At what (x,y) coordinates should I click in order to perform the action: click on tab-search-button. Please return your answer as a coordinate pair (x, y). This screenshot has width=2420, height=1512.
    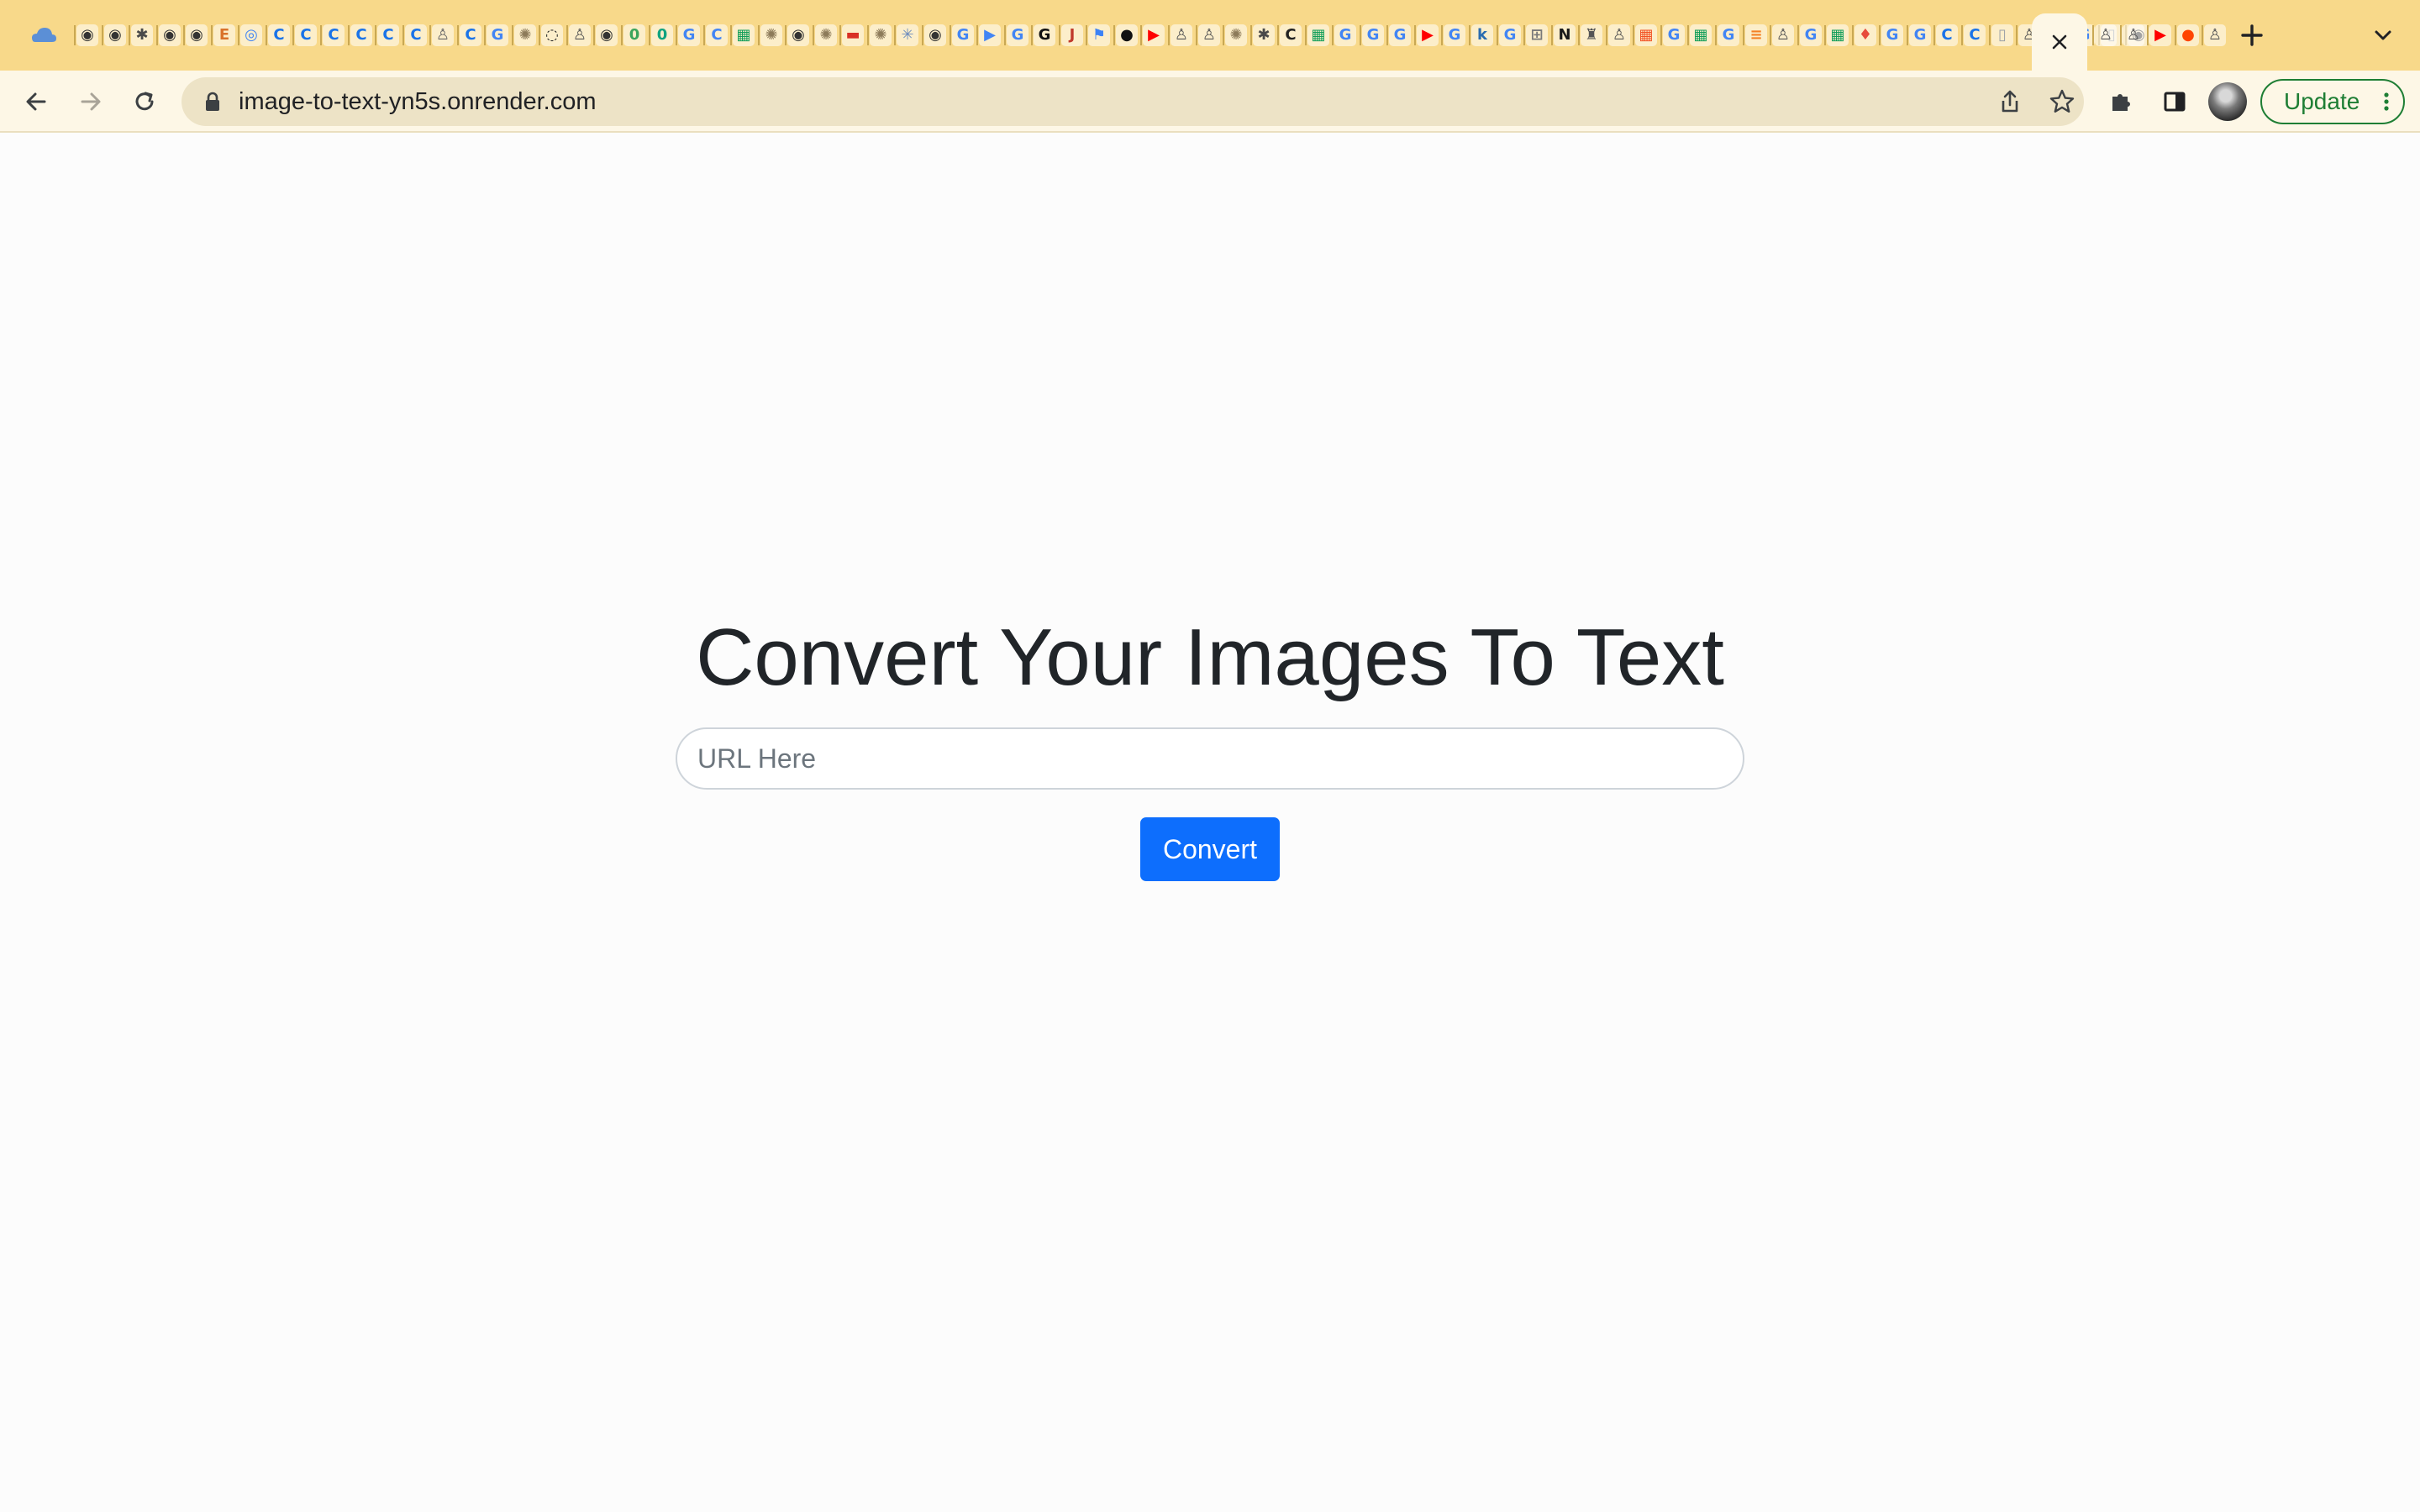
    Looking at the image, I should click on (2383, 35).